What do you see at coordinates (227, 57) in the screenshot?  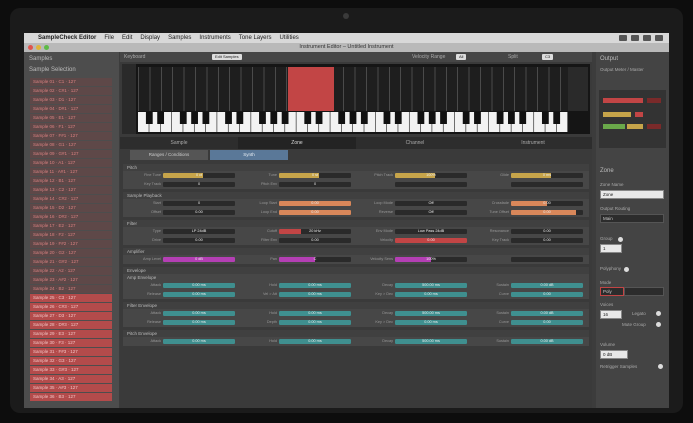 I see `edit-mode-dropdown: Edit Samples` at bounding box center [227, 57].